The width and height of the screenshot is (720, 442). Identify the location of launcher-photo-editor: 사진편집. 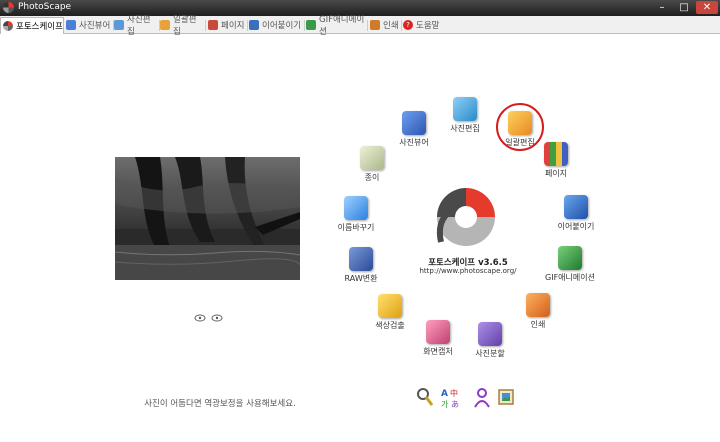
(465, 115).